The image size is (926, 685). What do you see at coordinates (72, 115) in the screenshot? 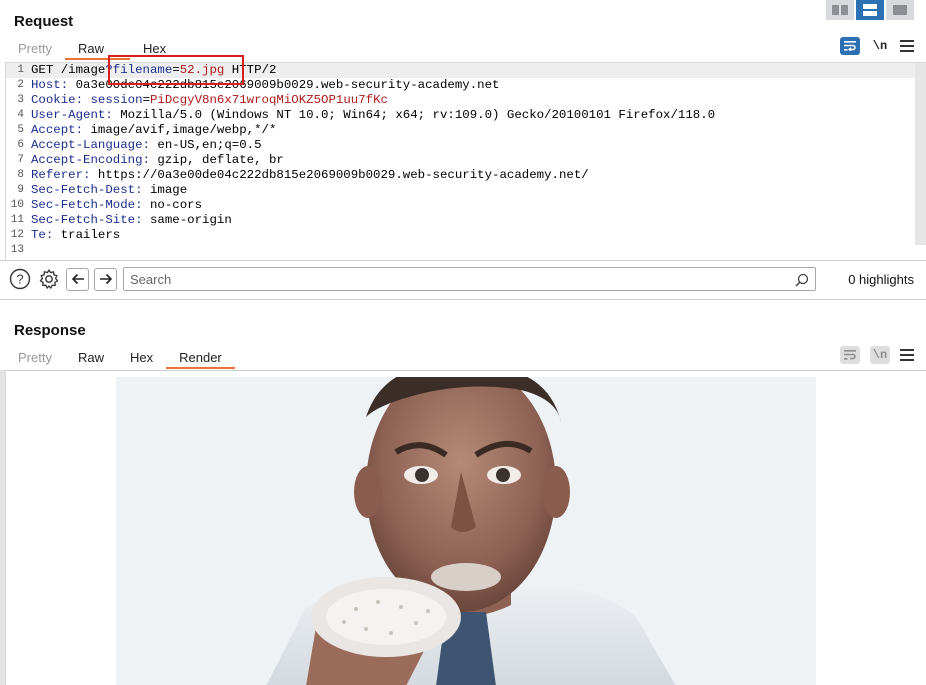
I see `code-token: User-Agent:` at bounding box center [72, 115].